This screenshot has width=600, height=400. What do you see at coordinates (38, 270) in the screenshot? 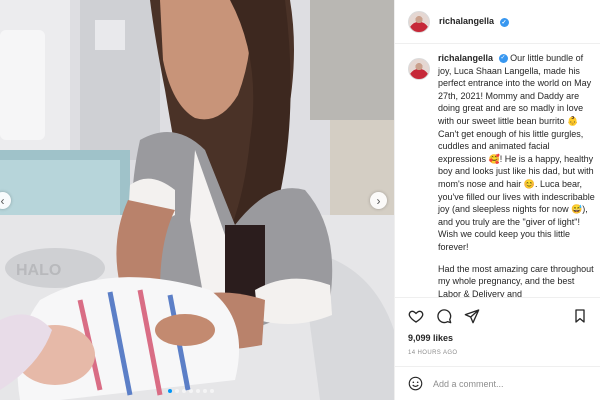
I see `svg-text: HALO` at bounding box center [38, 270].